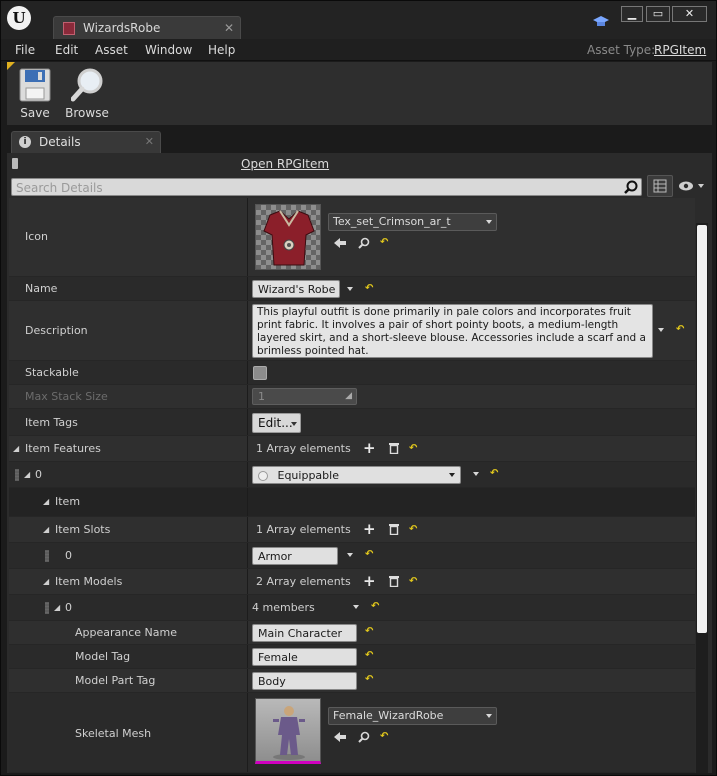  Describe the element at coordinates (702, 429) in the screenshot. I see `scrollbar-thumb` at that location.